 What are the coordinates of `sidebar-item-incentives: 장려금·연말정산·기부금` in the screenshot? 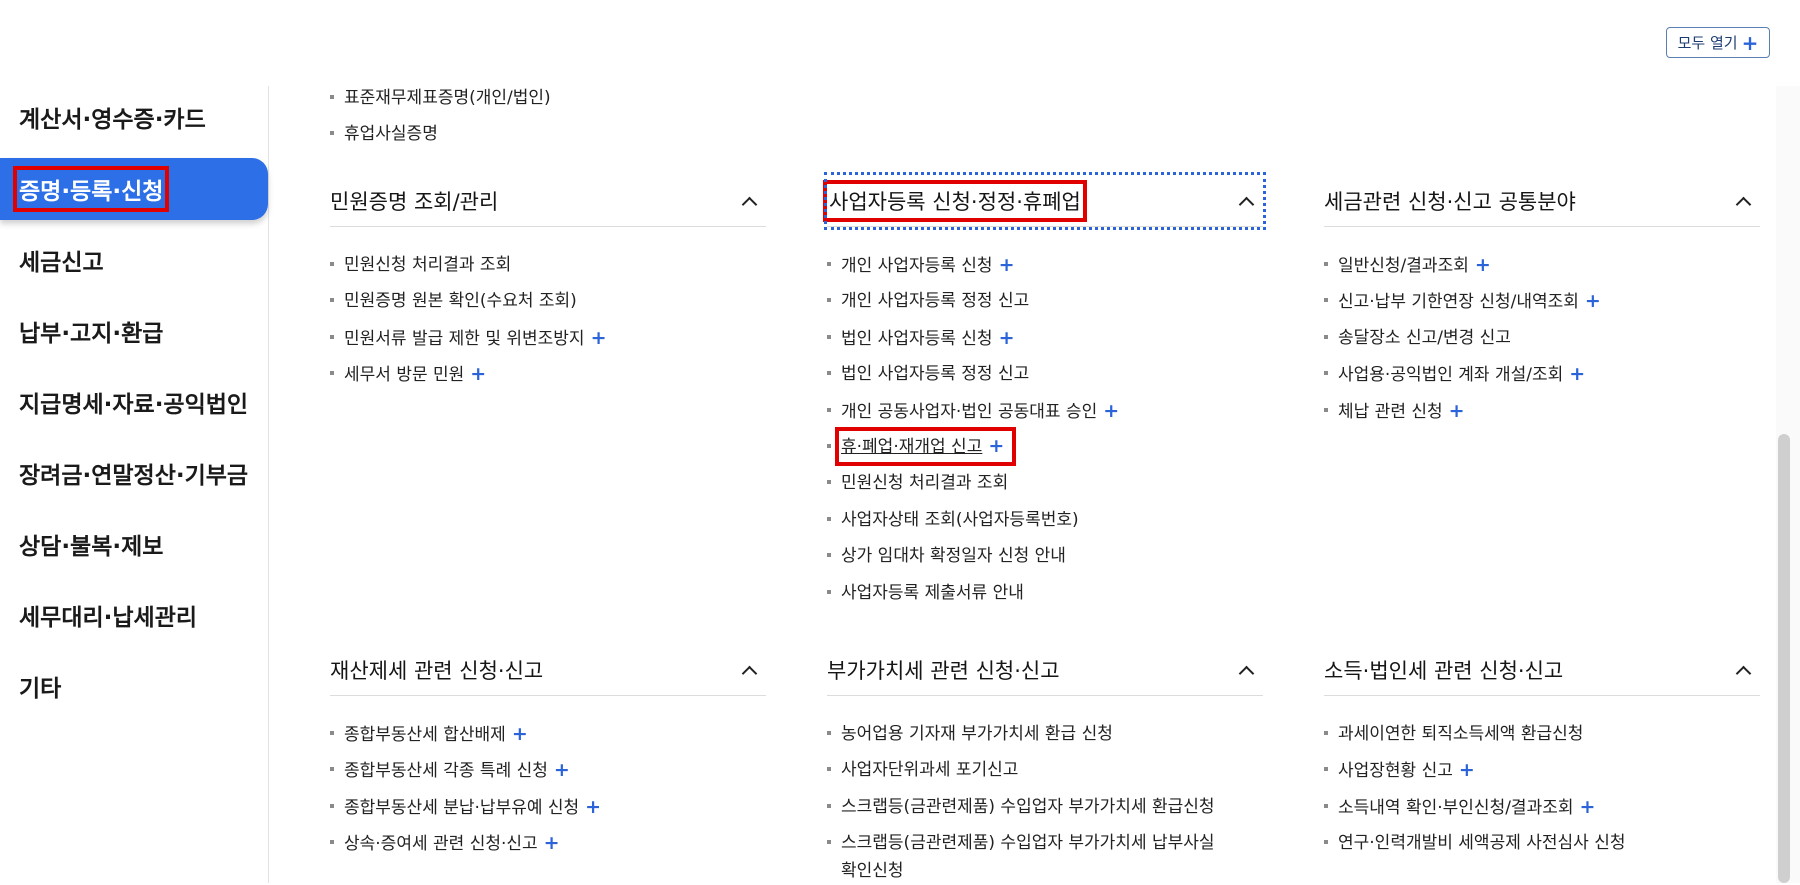 It's located at (134, 473).